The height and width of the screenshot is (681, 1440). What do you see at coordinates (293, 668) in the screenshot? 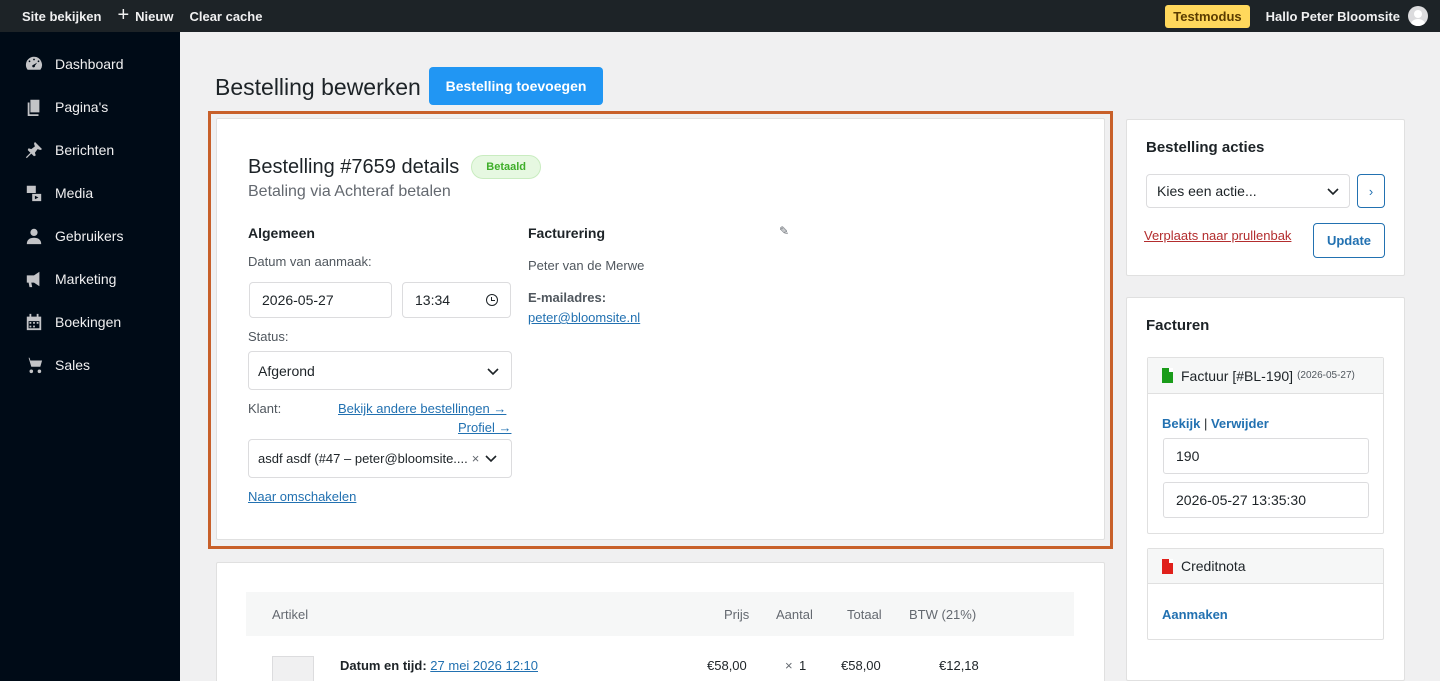
I see `product-thumbnail` at bounding box center [293, 668].